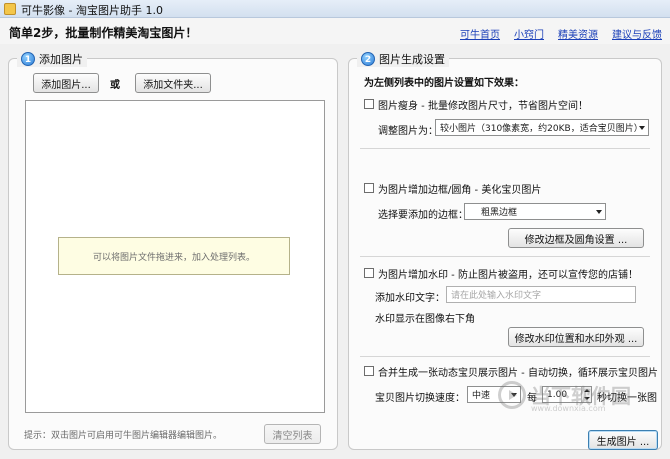  I want to click on step-one-icon: 1, so click(28, 59).